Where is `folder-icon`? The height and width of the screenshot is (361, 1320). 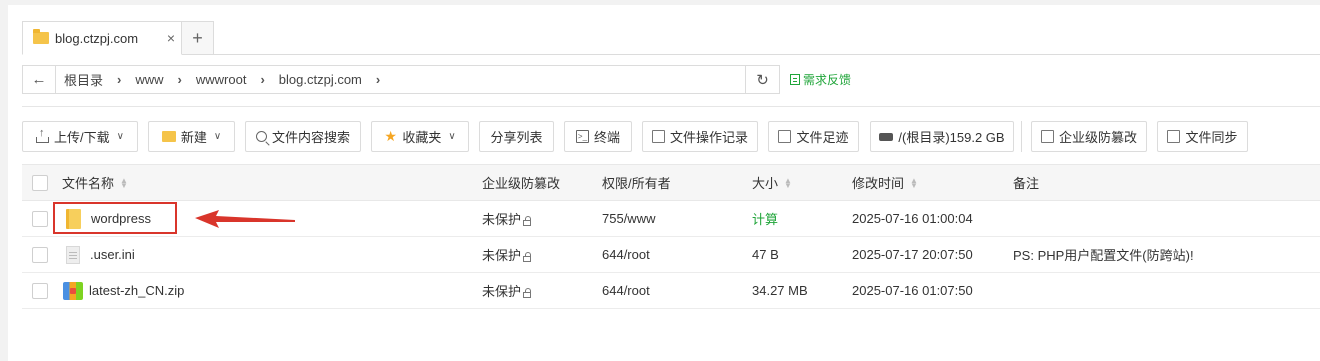
folder-icon is located at coordinates (41, 36).